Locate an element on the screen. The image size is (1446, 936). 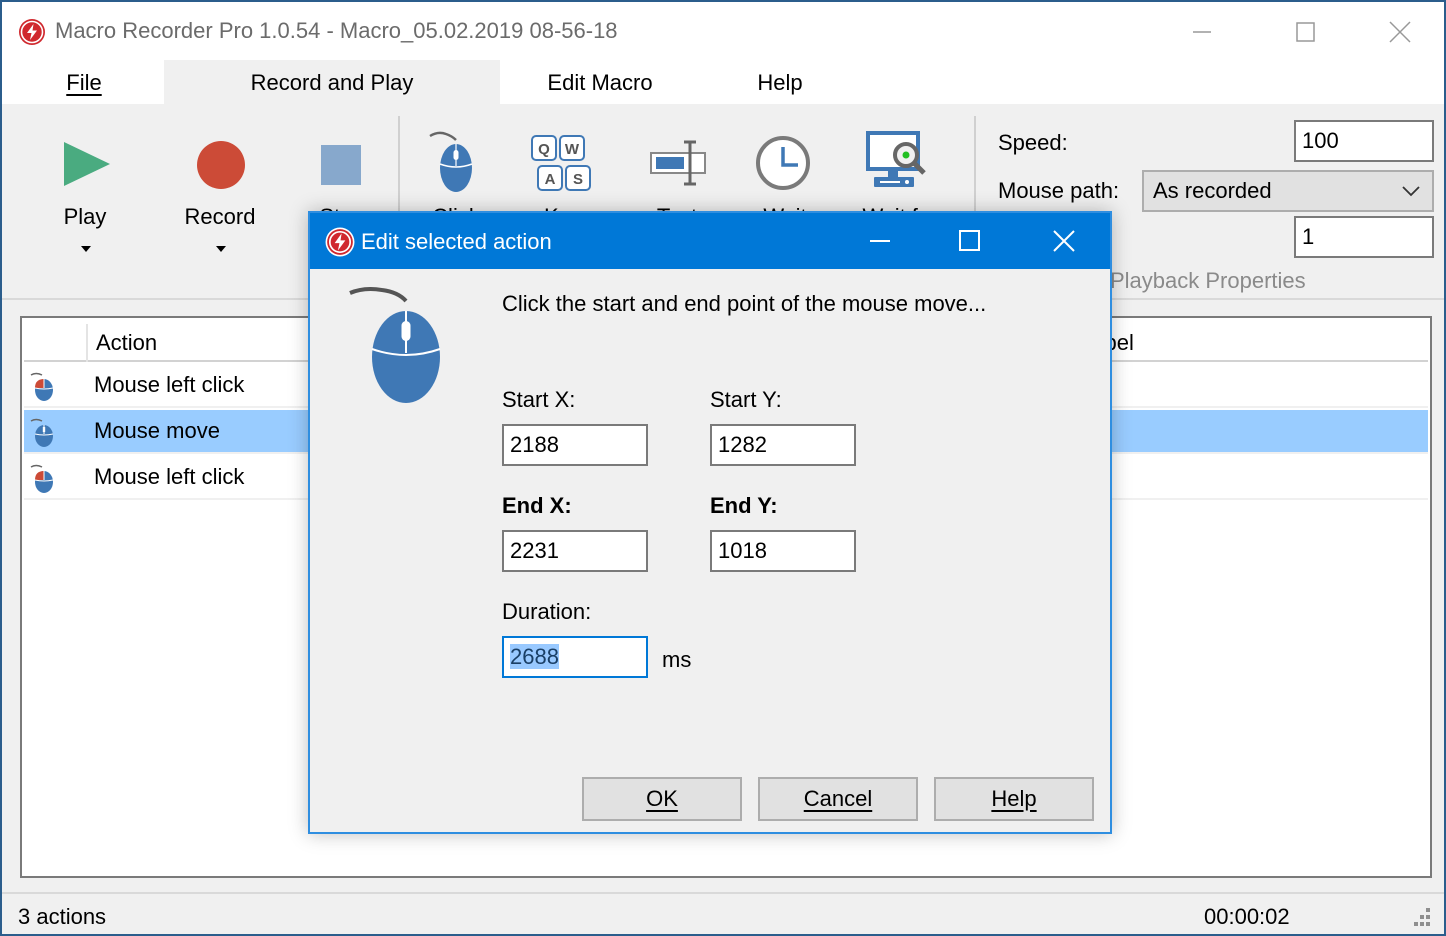
dialog-minimize-button is located at coordinates (880, 241).